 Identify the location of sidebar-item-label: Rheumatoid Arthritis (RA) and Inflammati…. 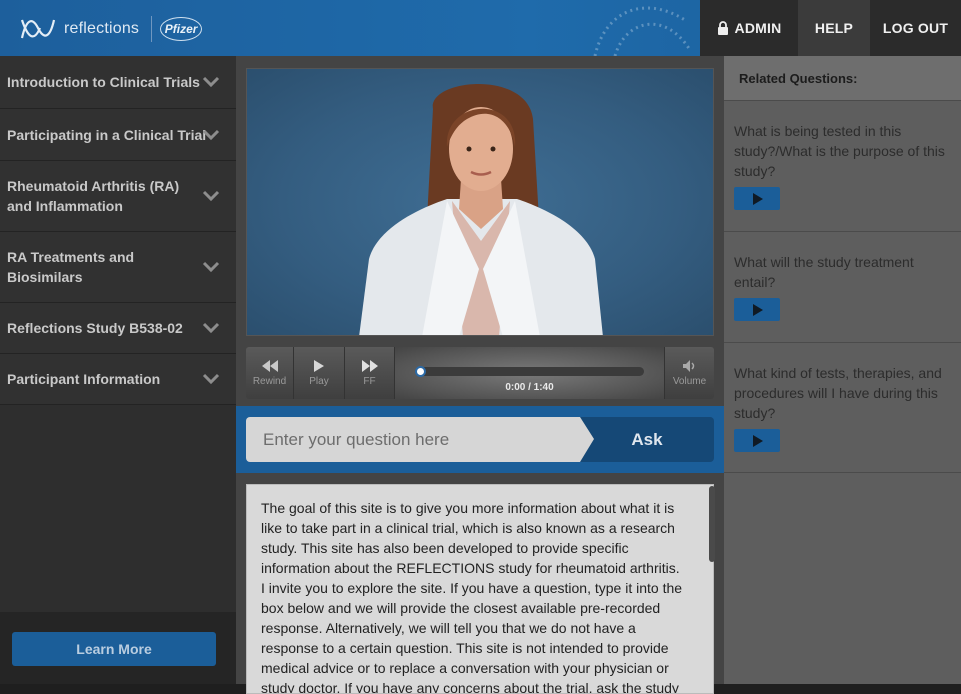
(93, 196).